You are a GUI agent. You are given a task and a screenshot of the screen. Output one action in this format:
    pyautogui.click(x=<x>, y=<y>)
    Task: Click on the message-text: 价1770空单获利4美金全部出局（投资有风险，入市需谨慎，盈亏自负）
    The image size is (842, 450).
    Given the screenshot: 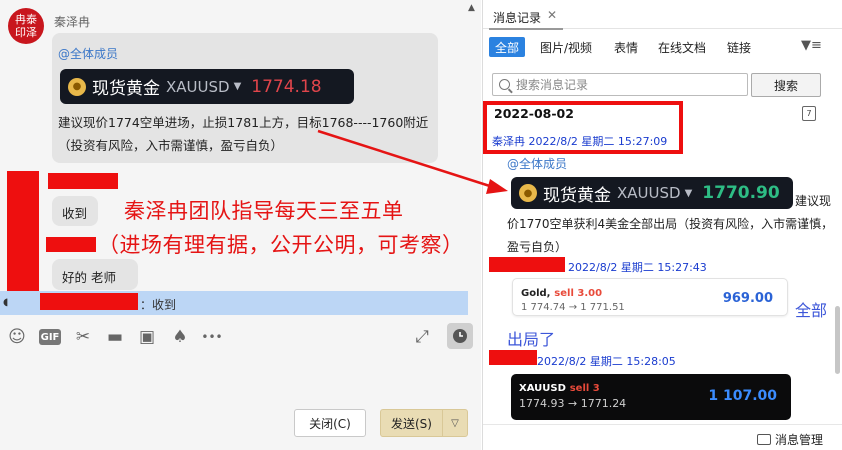 What is the action you would take?
    pyautogui.click(x=670, y=235)
    